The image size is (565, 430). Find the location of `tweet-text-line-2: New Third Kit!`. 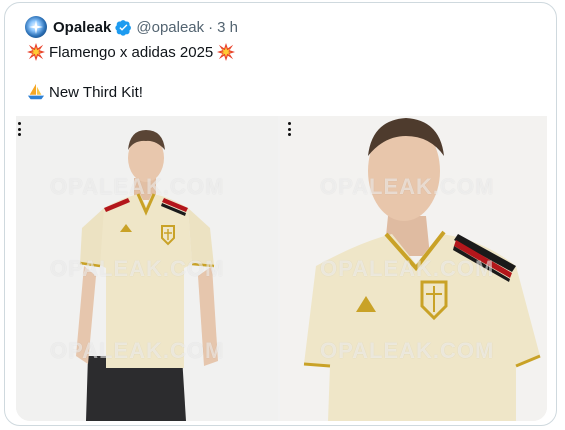

tweet-text-line-2: New Third Kit! is located at coordinates (85, 92).